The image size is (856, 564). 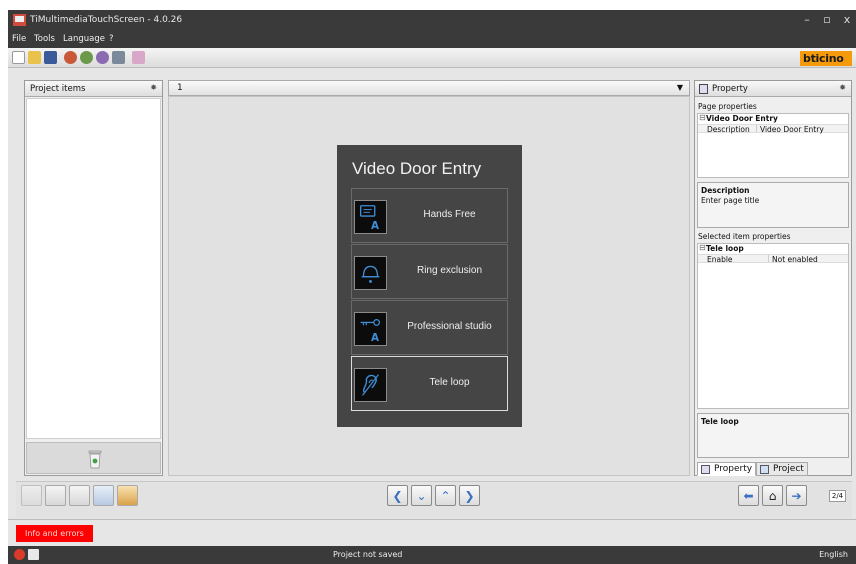 I want to click on back-arrow-button: ⬅, so click(x=748, y=495).